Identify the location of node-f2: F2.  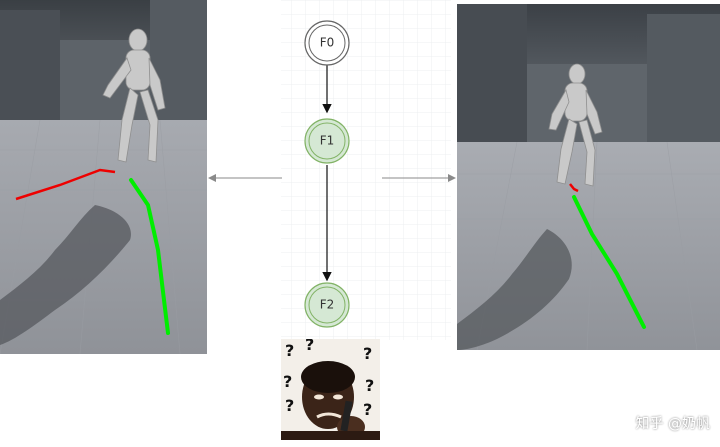
(327, 305).